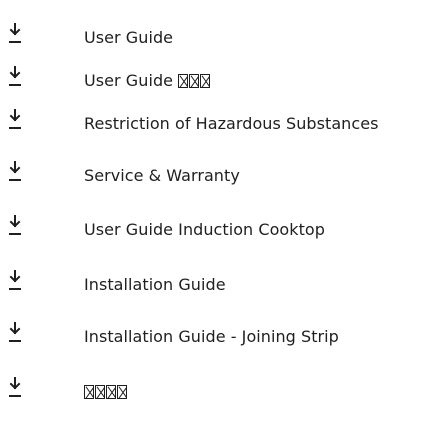 This screenshot has height=436, width=425. I want to click on document-title: Installation Guide, so click(155, 285).